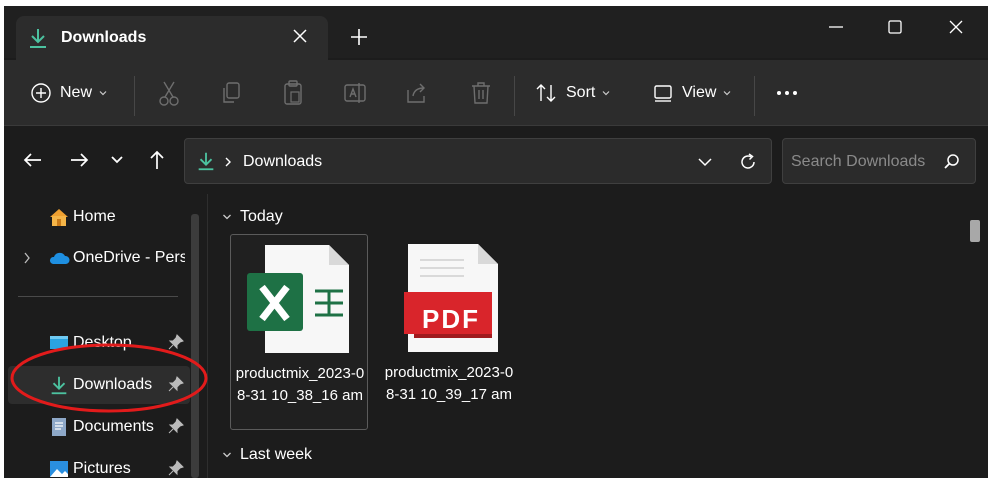  What do you see at coordinates (300, 384) in the screenshot?
I see `file-name: productmix_2023-08-31 10_38_16 am` at bounding box center [300, 384].